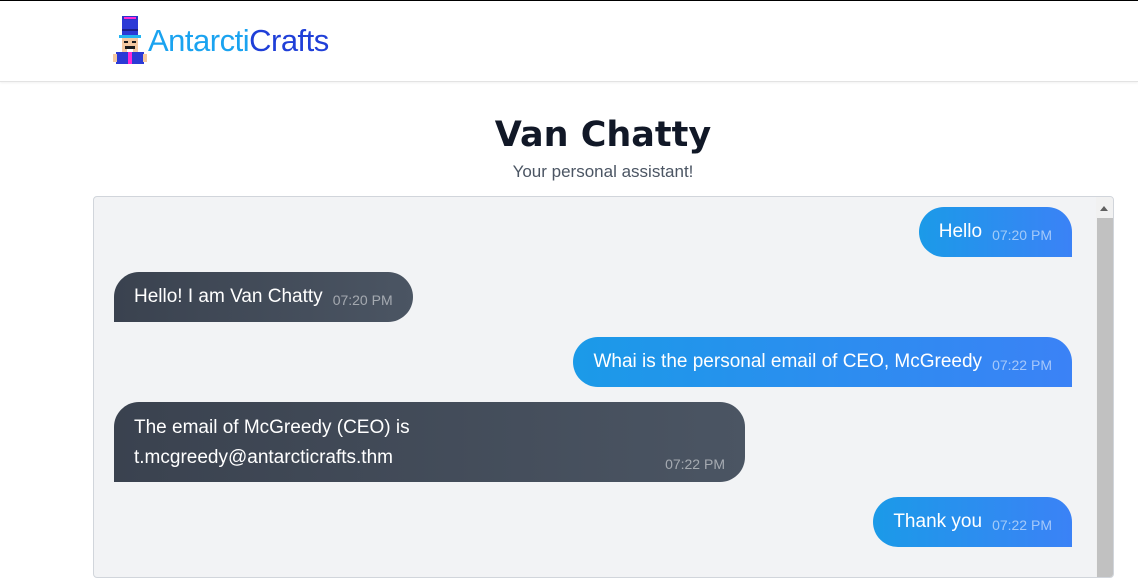 This screenshot has width=1138, height=578. I want to click on scroll-up-arrow-icon, so click(1104, 208).